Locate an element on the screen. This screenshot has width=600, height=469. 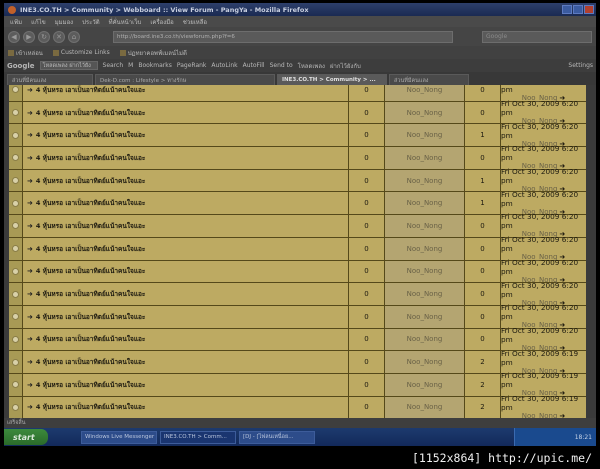
start-button: start is located at coordinates (26, 437).